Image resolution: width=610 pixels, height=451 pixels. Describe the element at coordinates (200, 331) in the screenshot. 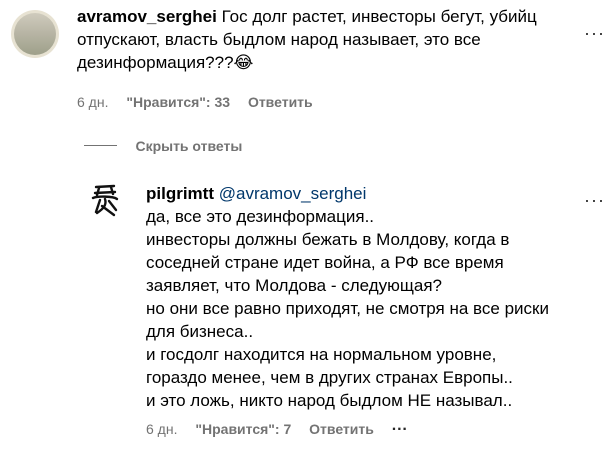

I see `reply-line: для бизнеса..` at that location.